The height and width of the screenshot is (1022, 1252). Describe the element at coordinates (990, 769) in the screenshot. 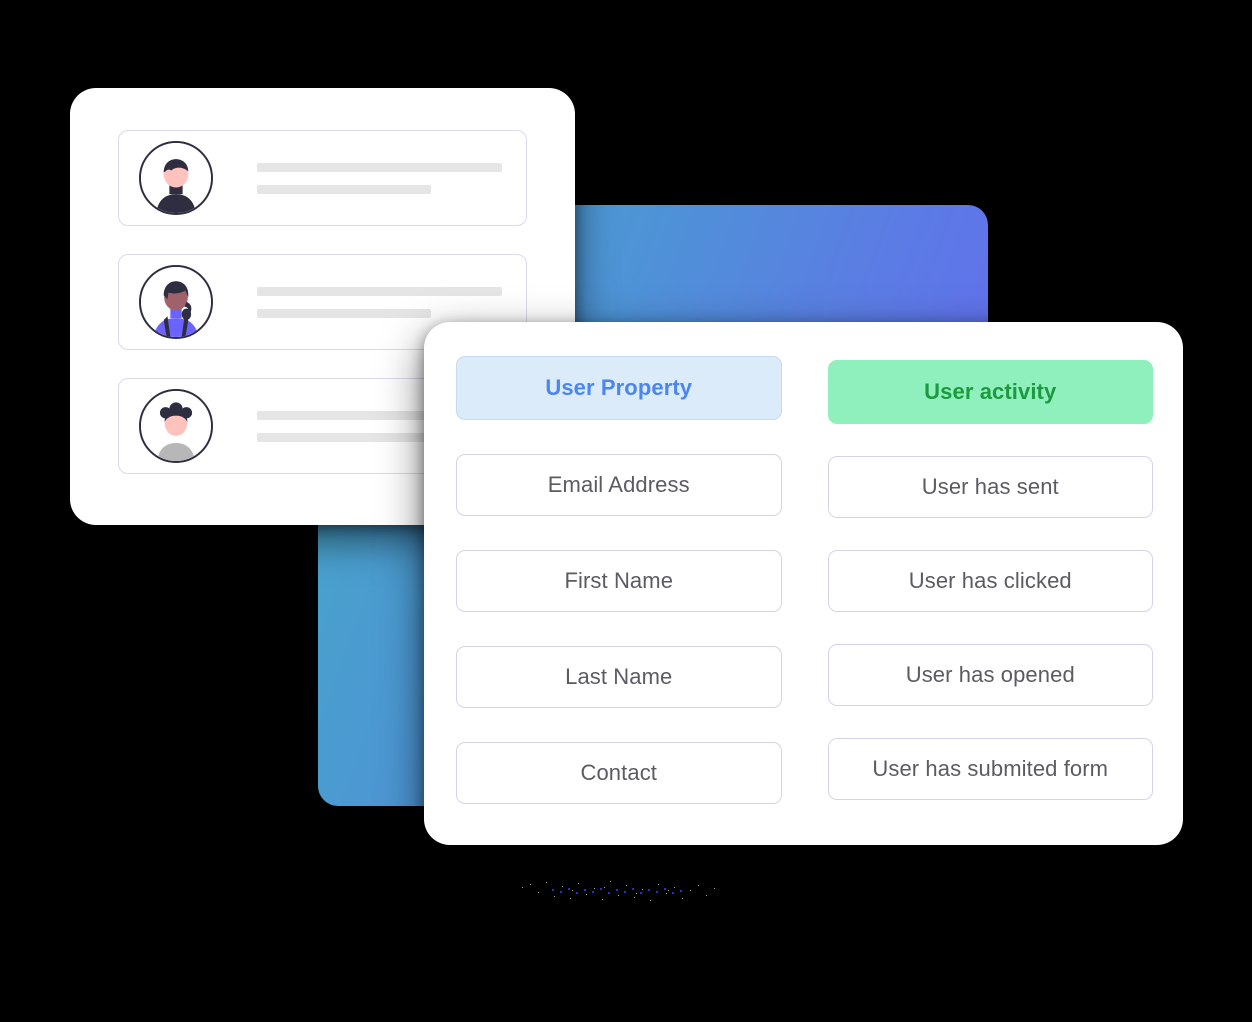

I see `filter-option-user-has-submited-form: User has submited form` at that location.